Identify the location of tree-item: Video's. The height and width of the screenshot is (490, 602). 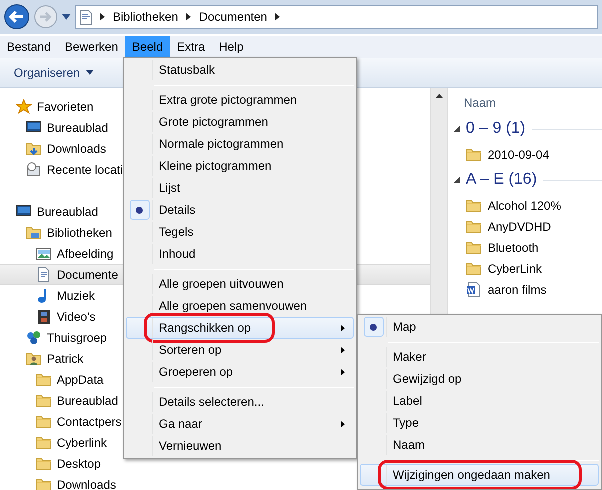
(48, 316).